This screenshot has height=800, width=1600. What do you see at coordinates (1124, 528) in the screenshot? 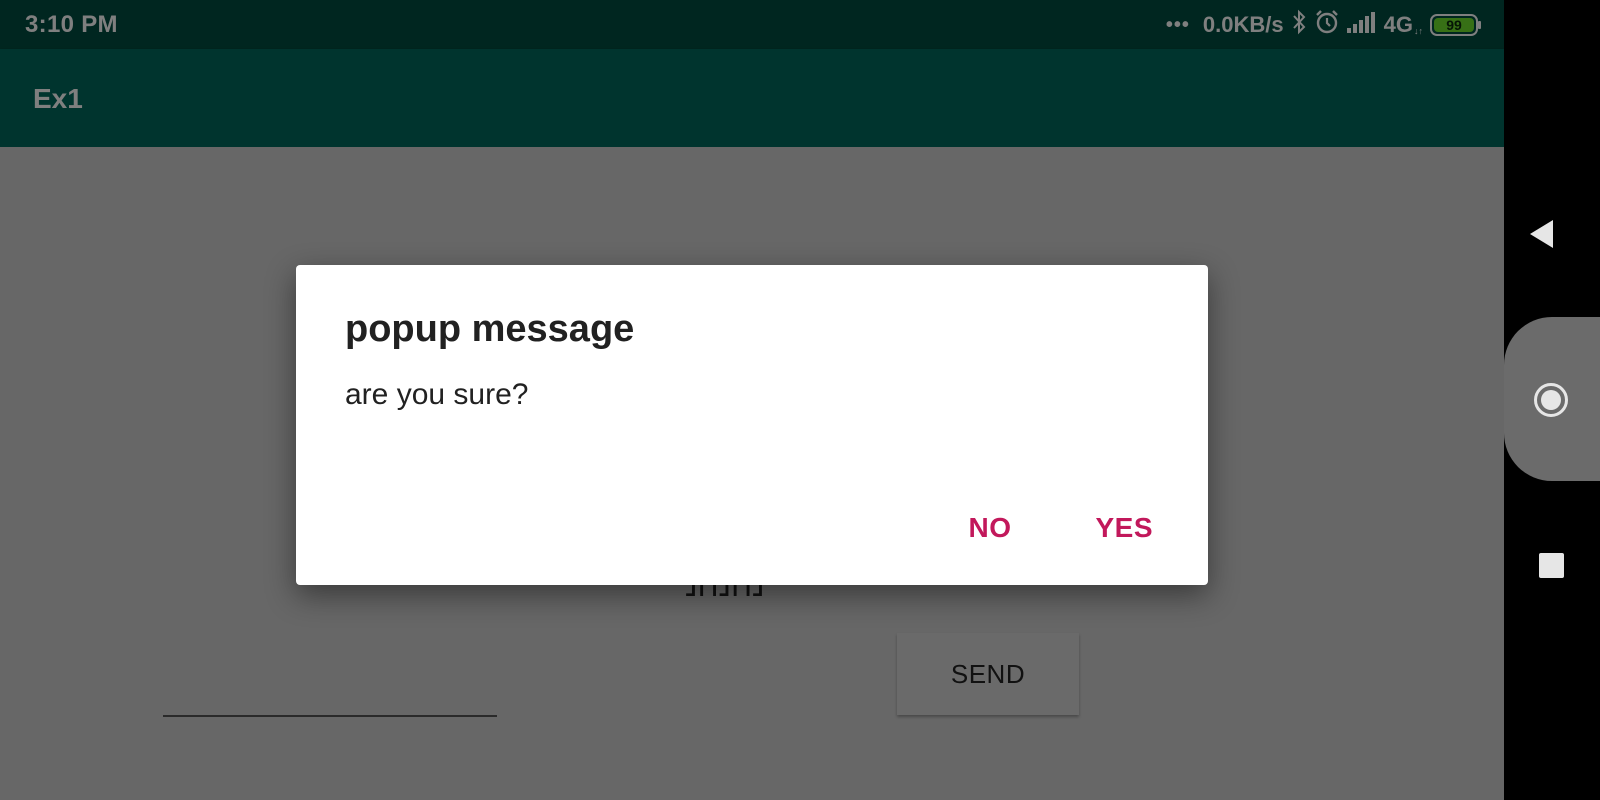
I see `yes-button: YES` at bounding box center [1124, 528].